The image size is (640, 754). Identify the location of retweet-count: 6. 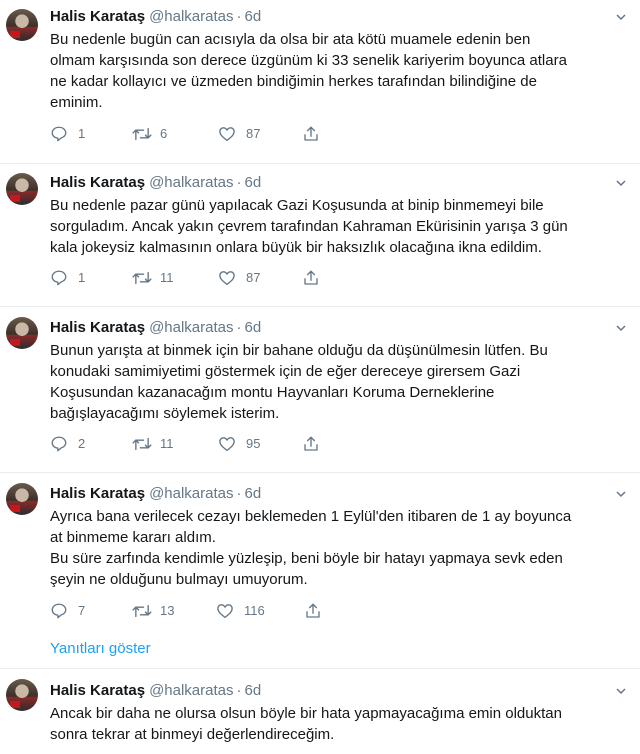
(164, 133).